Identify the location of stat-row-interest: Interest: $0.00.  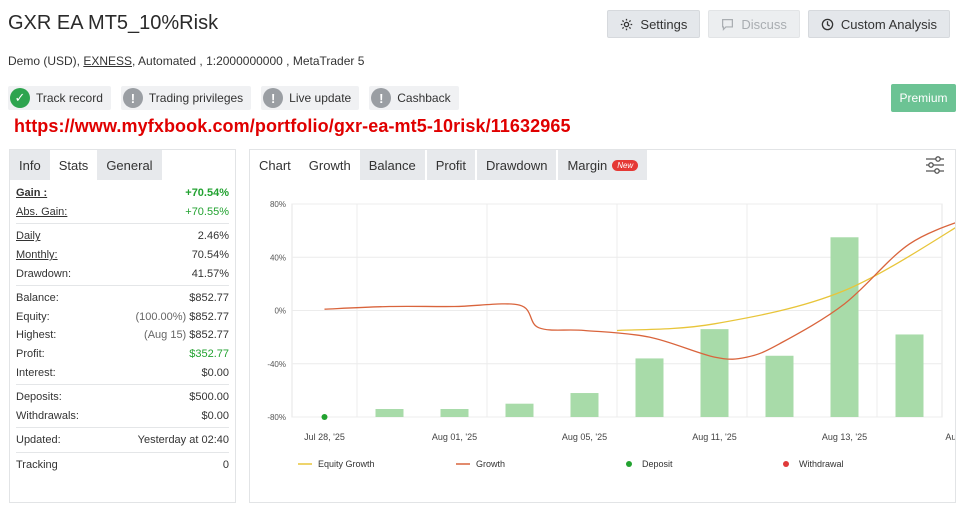
(122, 372).